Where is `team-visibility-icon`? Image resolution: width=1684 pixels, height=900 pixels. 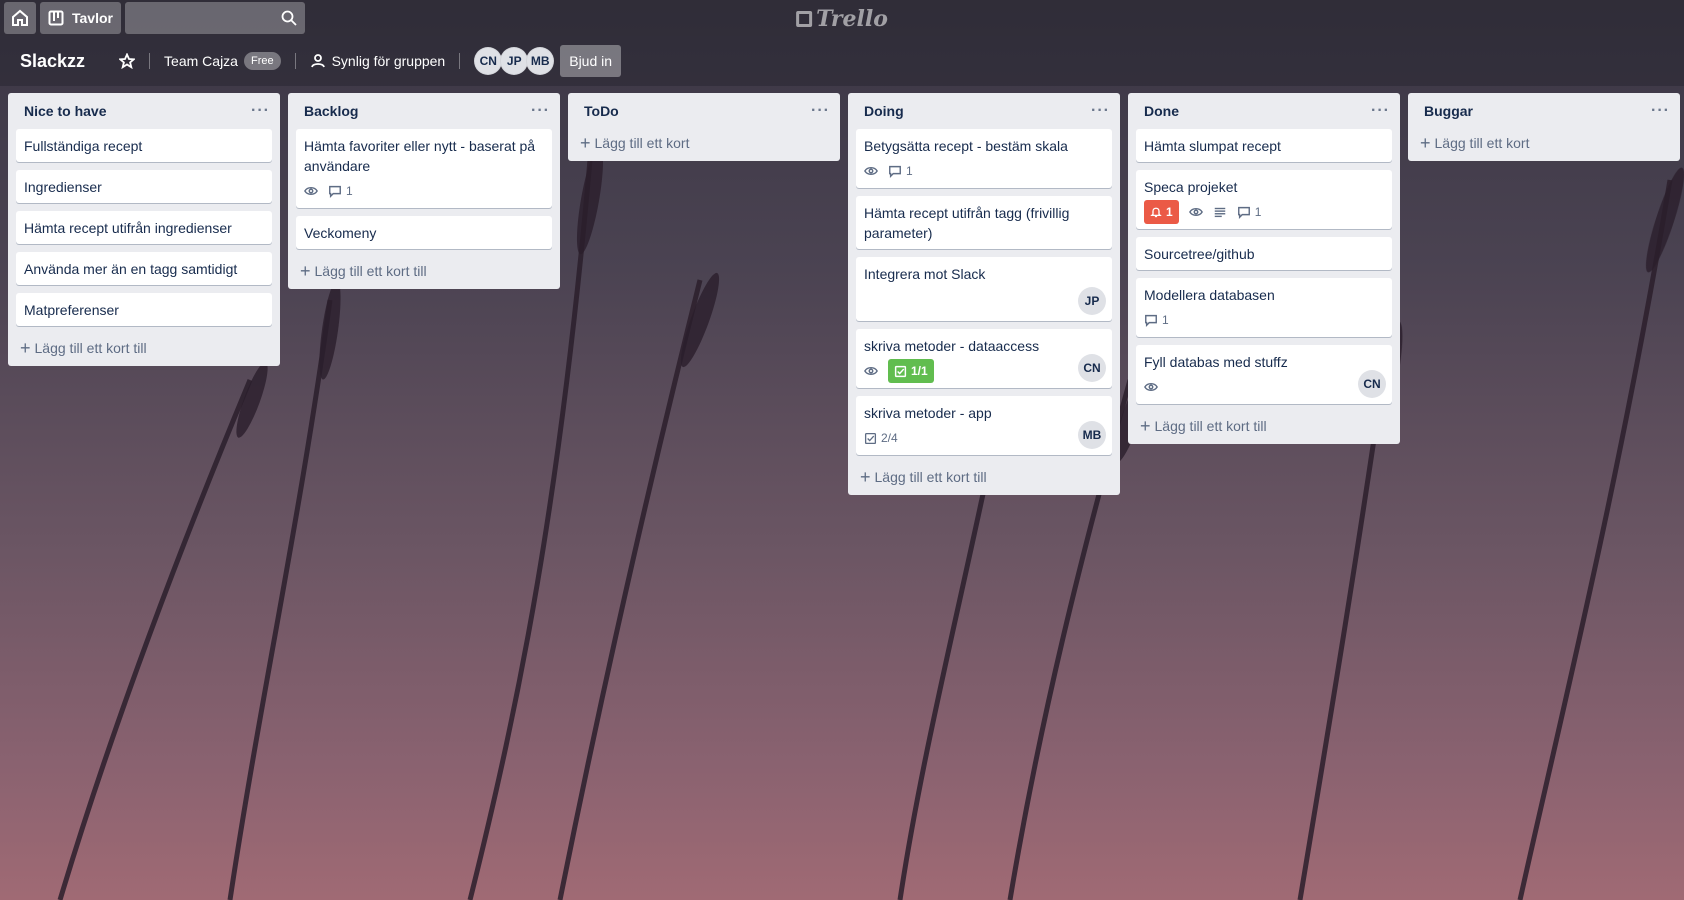 team-visibility-icon is located at coordinates (317, 61).